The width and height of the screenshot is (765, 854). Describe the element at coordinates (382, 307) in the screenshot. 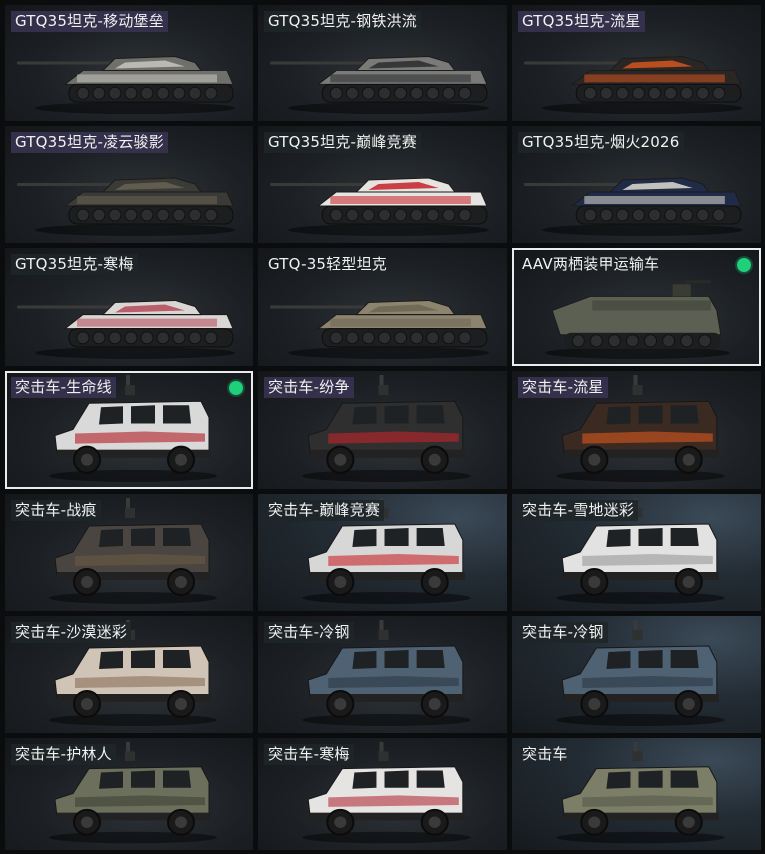

I see `vehicle-skin-tile: GTQ-35轻型坦克` at that location.